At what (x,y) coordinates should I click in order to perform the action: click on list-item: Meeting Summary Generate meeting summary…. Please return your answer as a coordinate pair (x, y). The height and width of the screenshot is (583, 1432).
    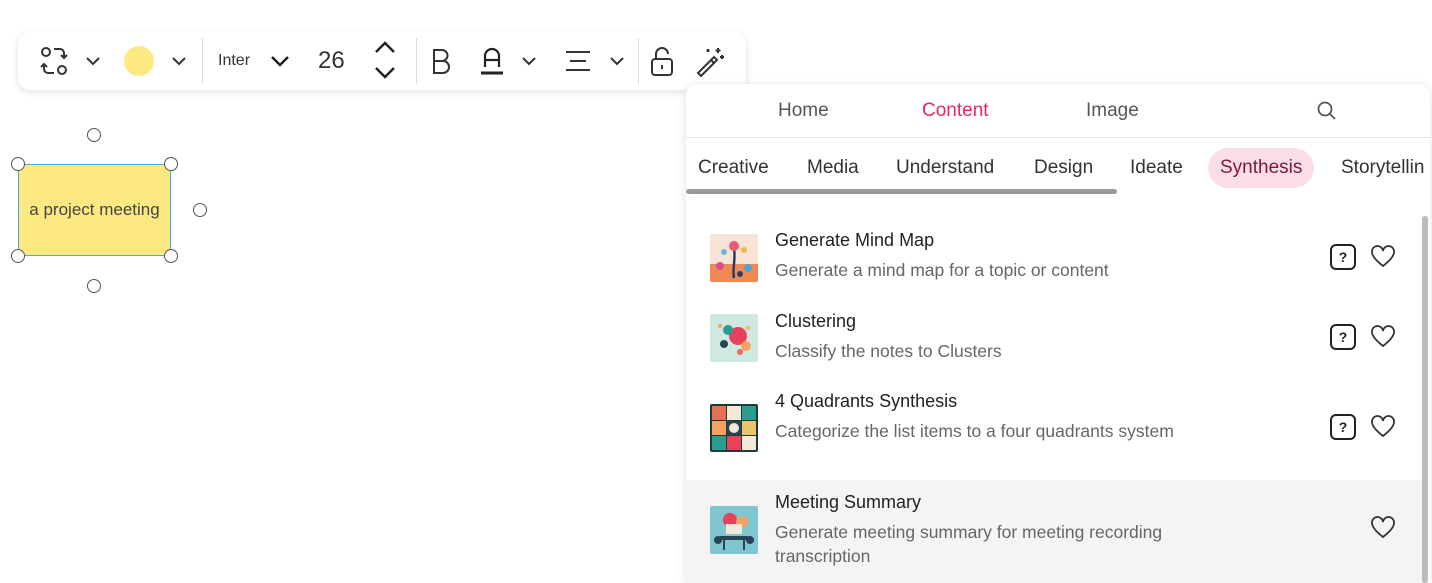
    Looking at the image, I should click on (1054, 531).